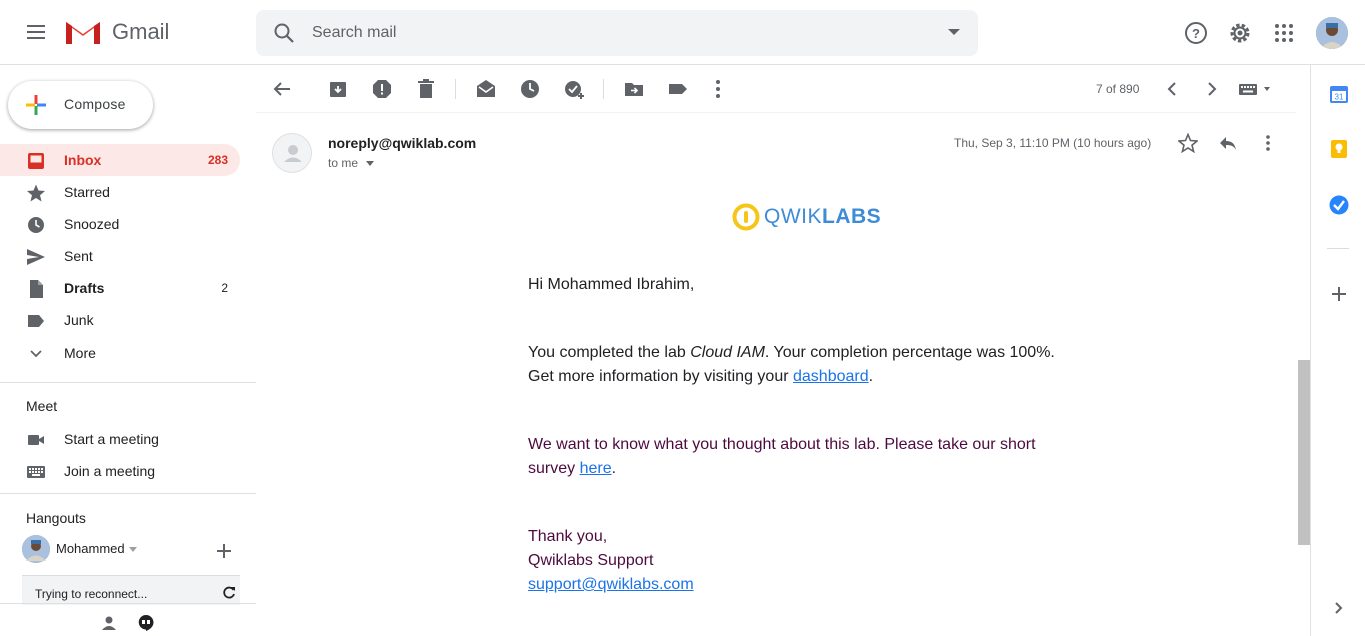  What do you see at coordinates (79, 320) in the screenshot?
I see `sidebar-item-label: Junk` at bounding box center [79, 320].